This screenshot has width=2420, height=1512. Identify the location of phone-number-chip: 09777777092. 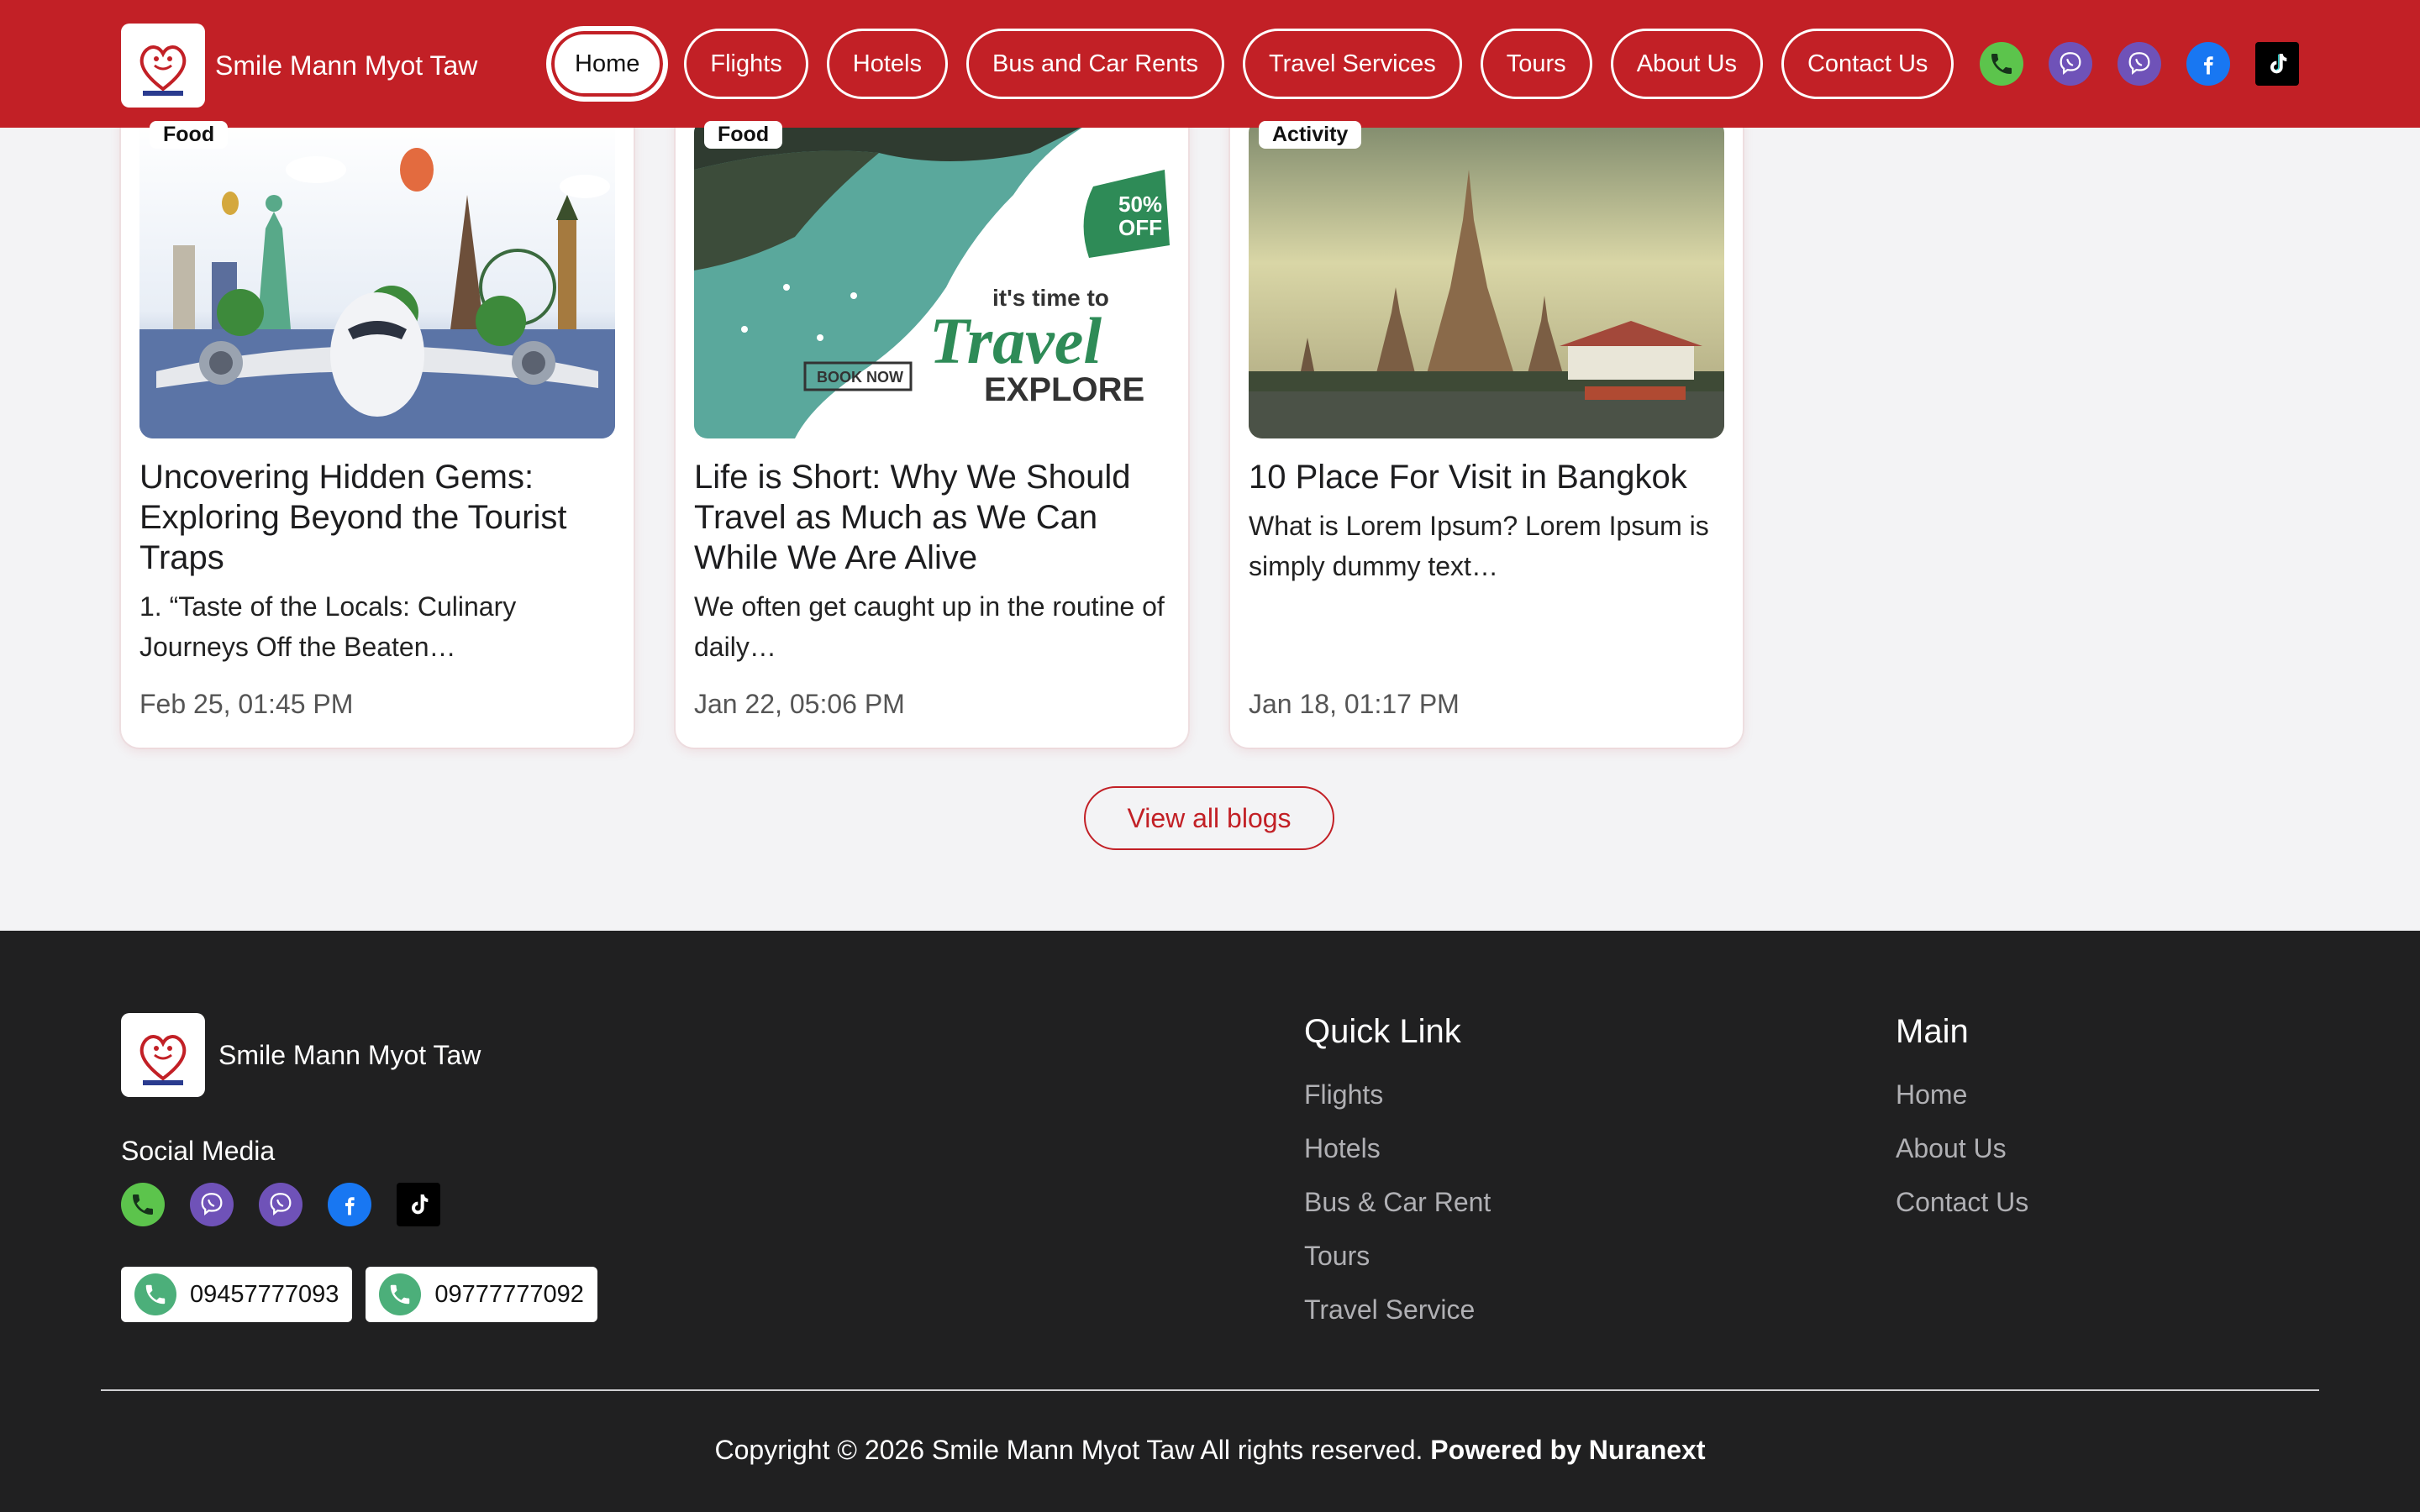
(481, 1294).